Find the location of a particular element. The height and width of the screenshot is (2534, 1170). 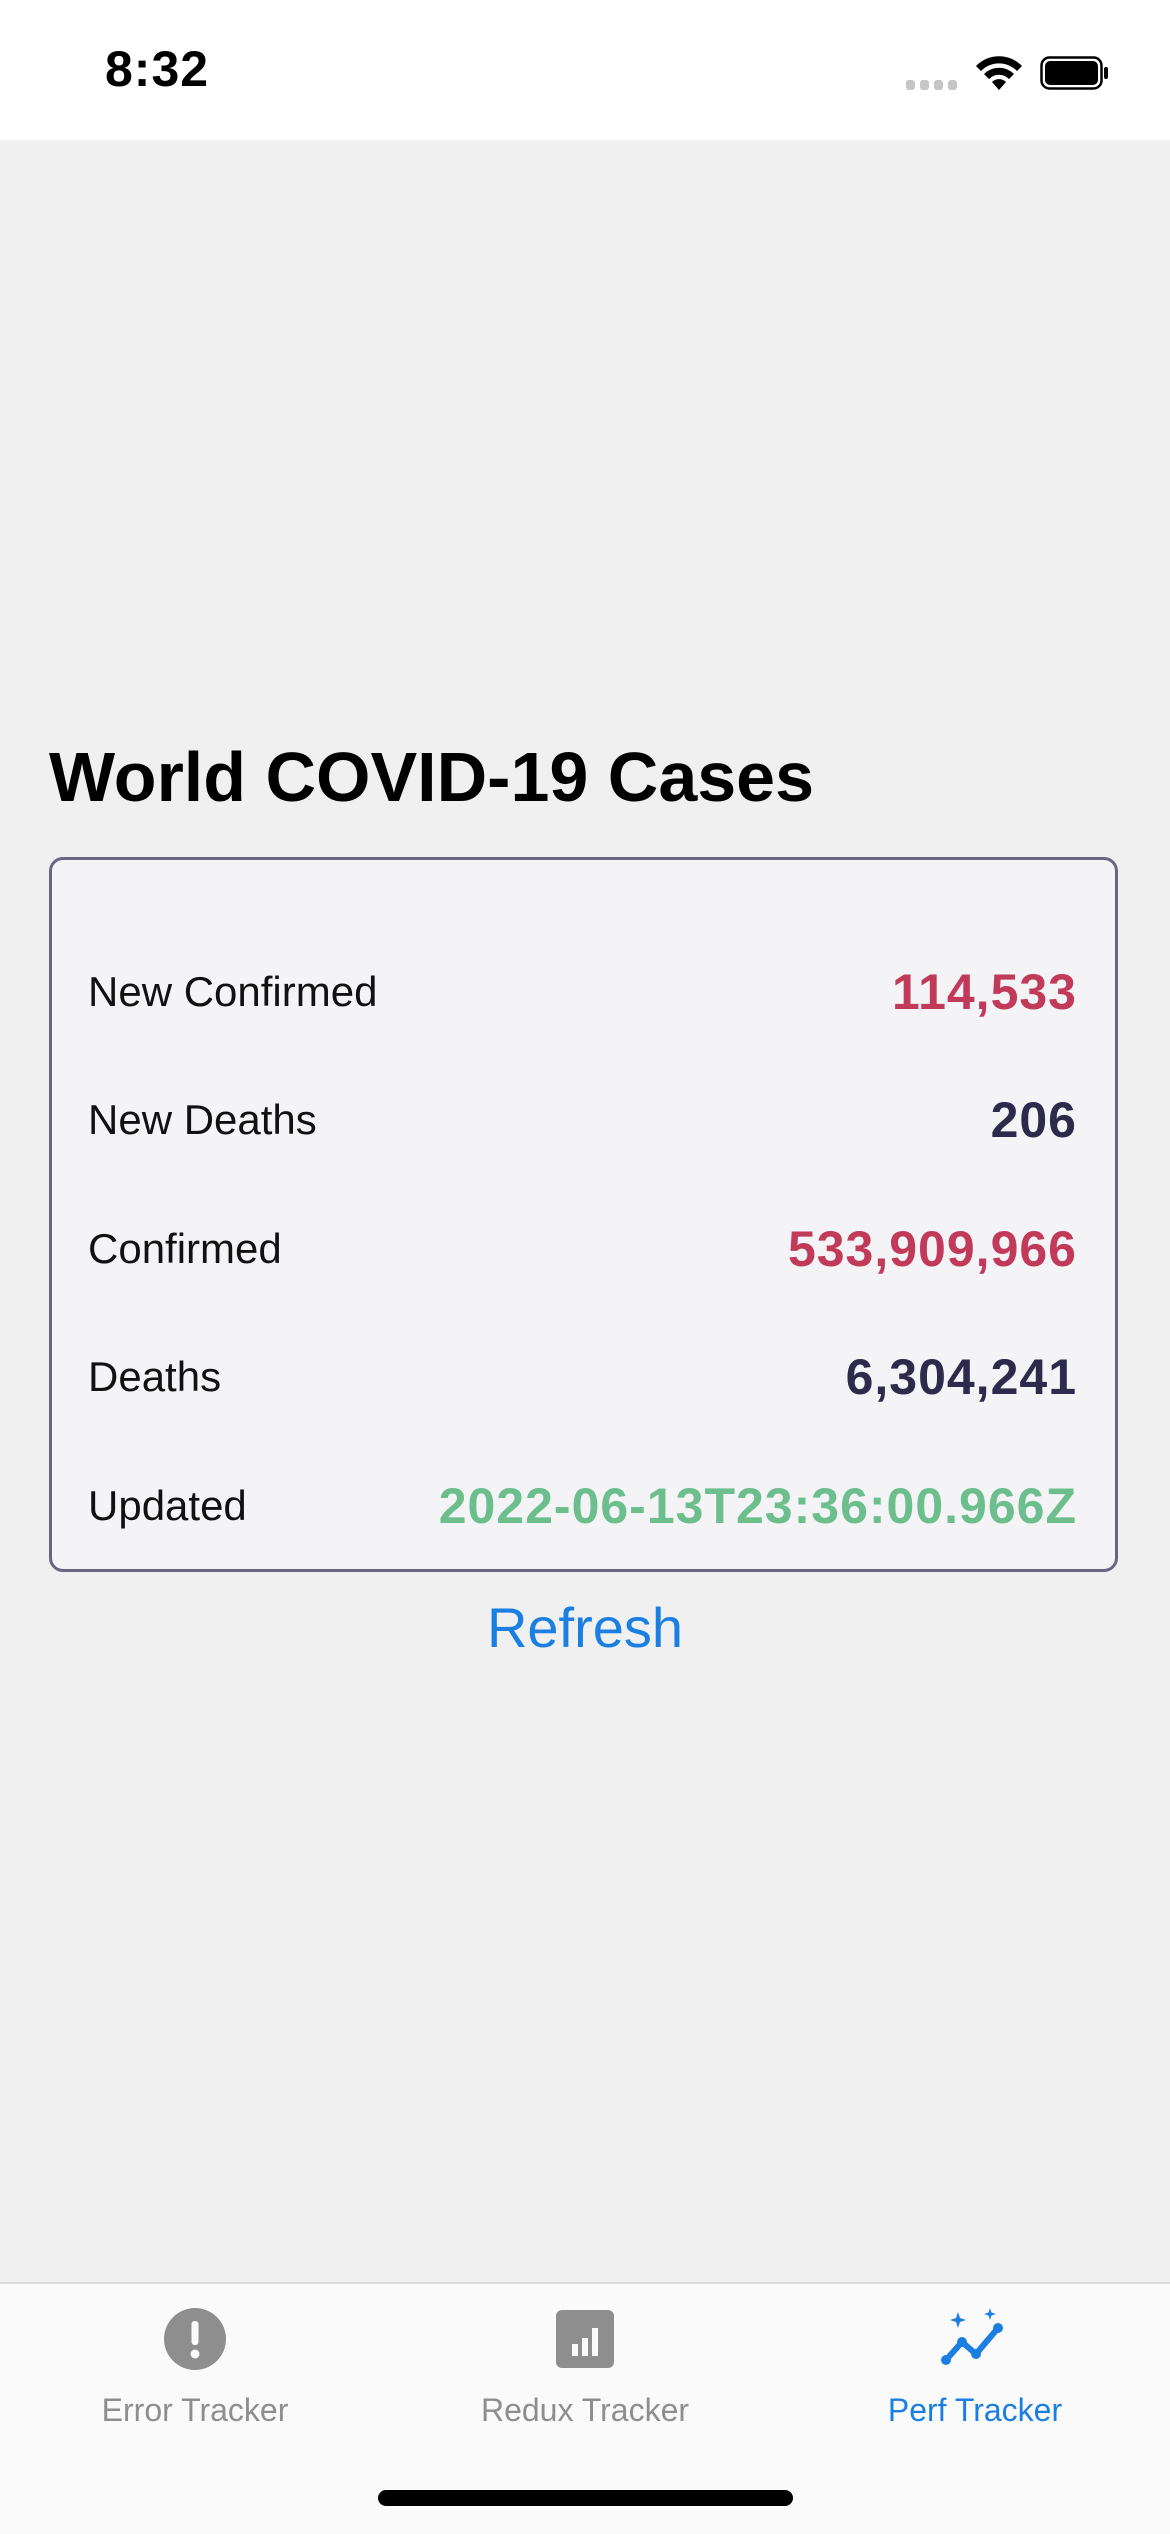

tab-redux-tracker: Redux Tracker is located at coordinates (585, 2379).